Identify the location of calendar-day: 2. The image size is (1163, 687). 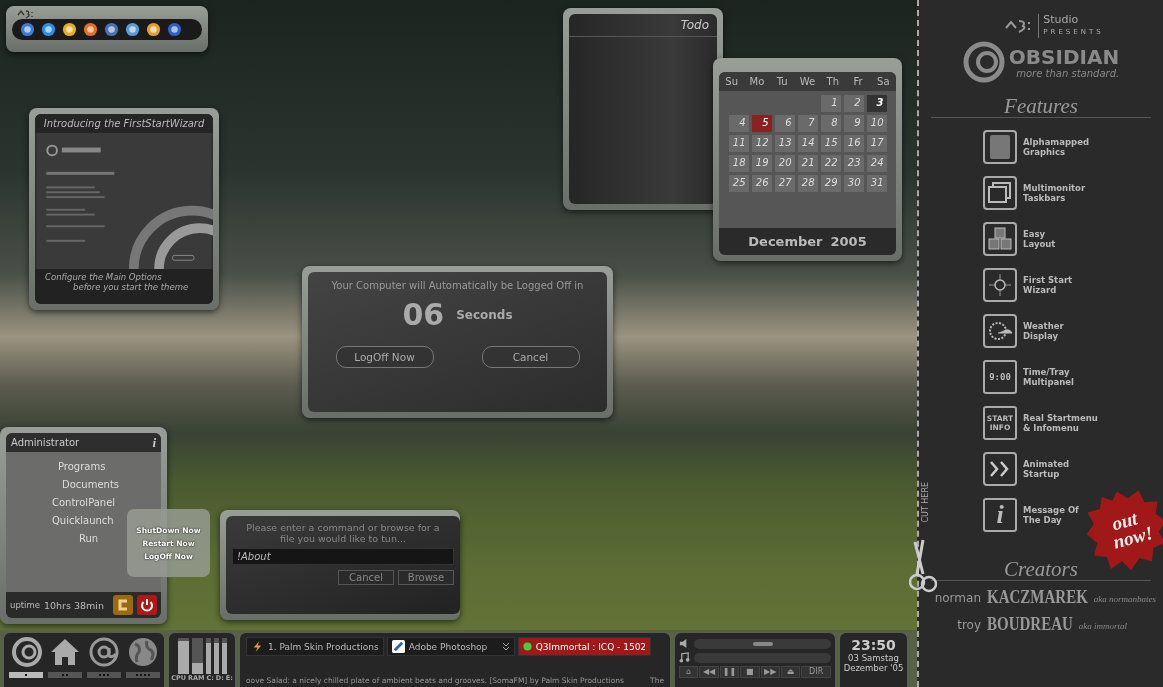
(853, 103).